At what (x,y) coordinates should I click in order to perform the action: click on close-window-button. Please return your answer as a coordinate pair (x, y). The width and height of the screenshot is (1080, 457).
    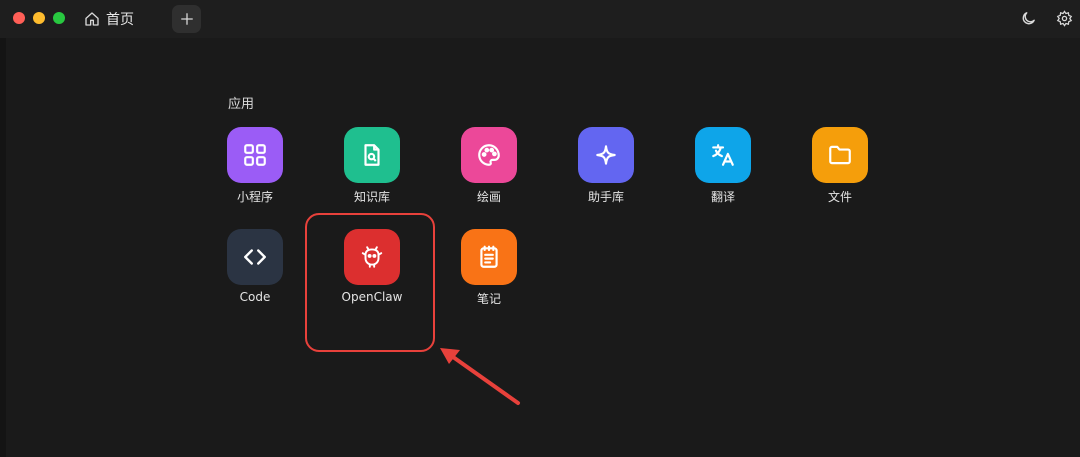
    Looking at the image, I should click on (19, 18).